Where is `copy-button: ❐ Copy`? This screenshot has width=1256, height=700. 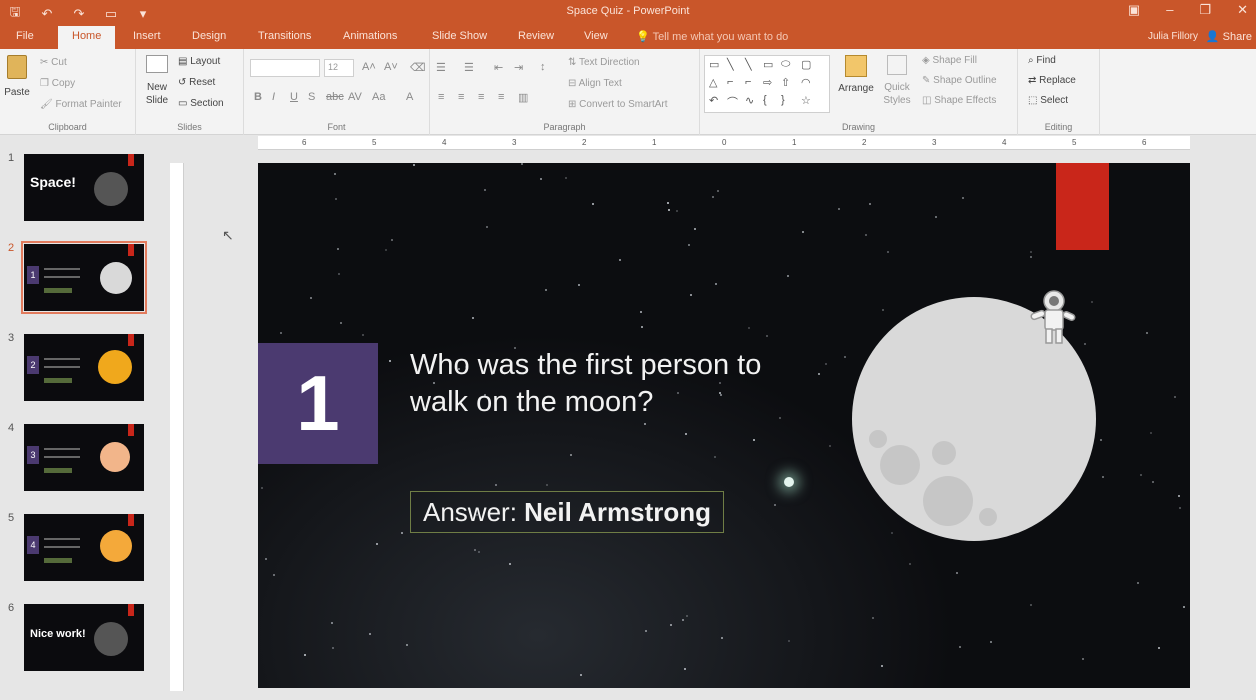 copy-button: ❐ Copy is located at coordinates (57, 83).